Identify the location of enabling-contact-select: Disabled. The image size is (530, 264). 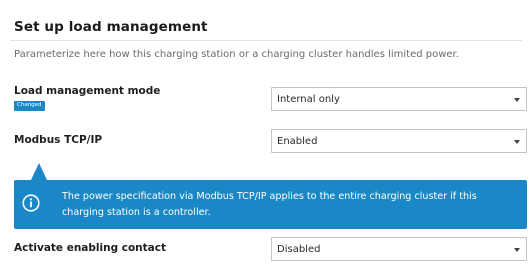
(399, 249).